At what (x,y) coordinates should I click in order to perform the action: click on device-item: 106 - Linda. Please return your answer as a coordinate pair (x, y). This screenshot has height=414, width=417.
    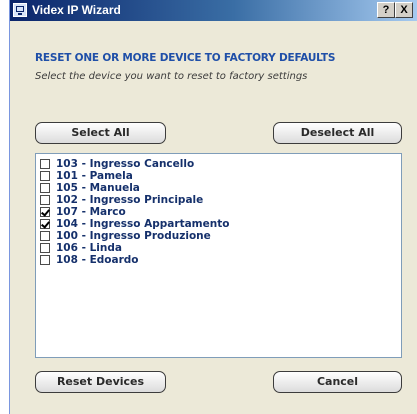
    Looking at the image, I should click on (81, 248).